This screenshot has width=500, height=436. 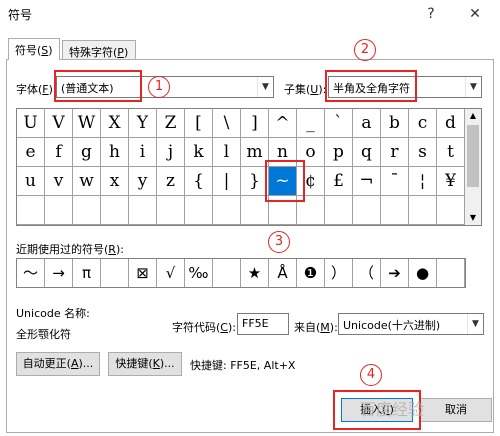 I want to click on grid-scrollbar: ▲ ▼, so click(x=473, y=167).